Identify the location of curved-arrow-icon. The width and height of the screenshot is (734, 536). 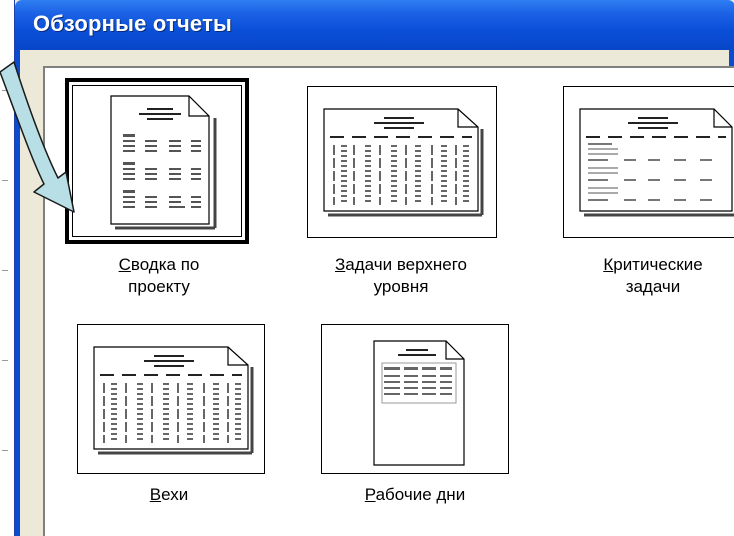
(37, 137).